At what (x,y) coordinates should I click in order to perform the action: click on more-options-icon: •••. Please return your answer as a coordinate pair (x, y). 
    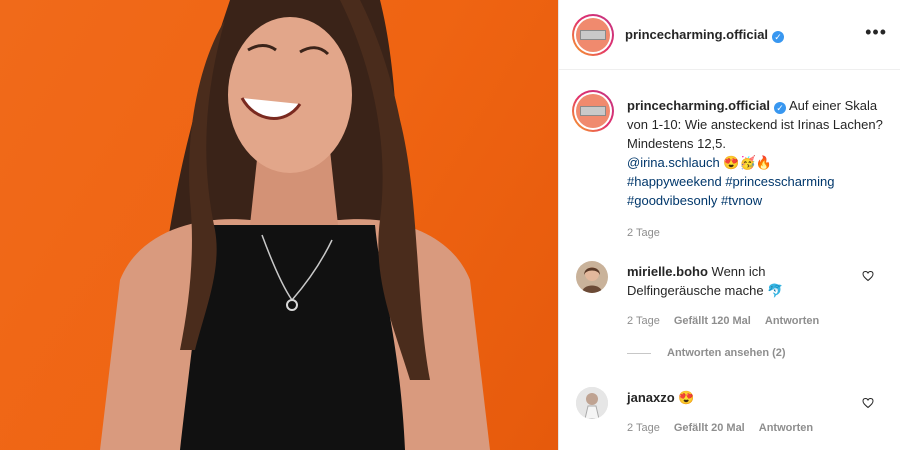
    Looking at the image, I should click on (876, 32).